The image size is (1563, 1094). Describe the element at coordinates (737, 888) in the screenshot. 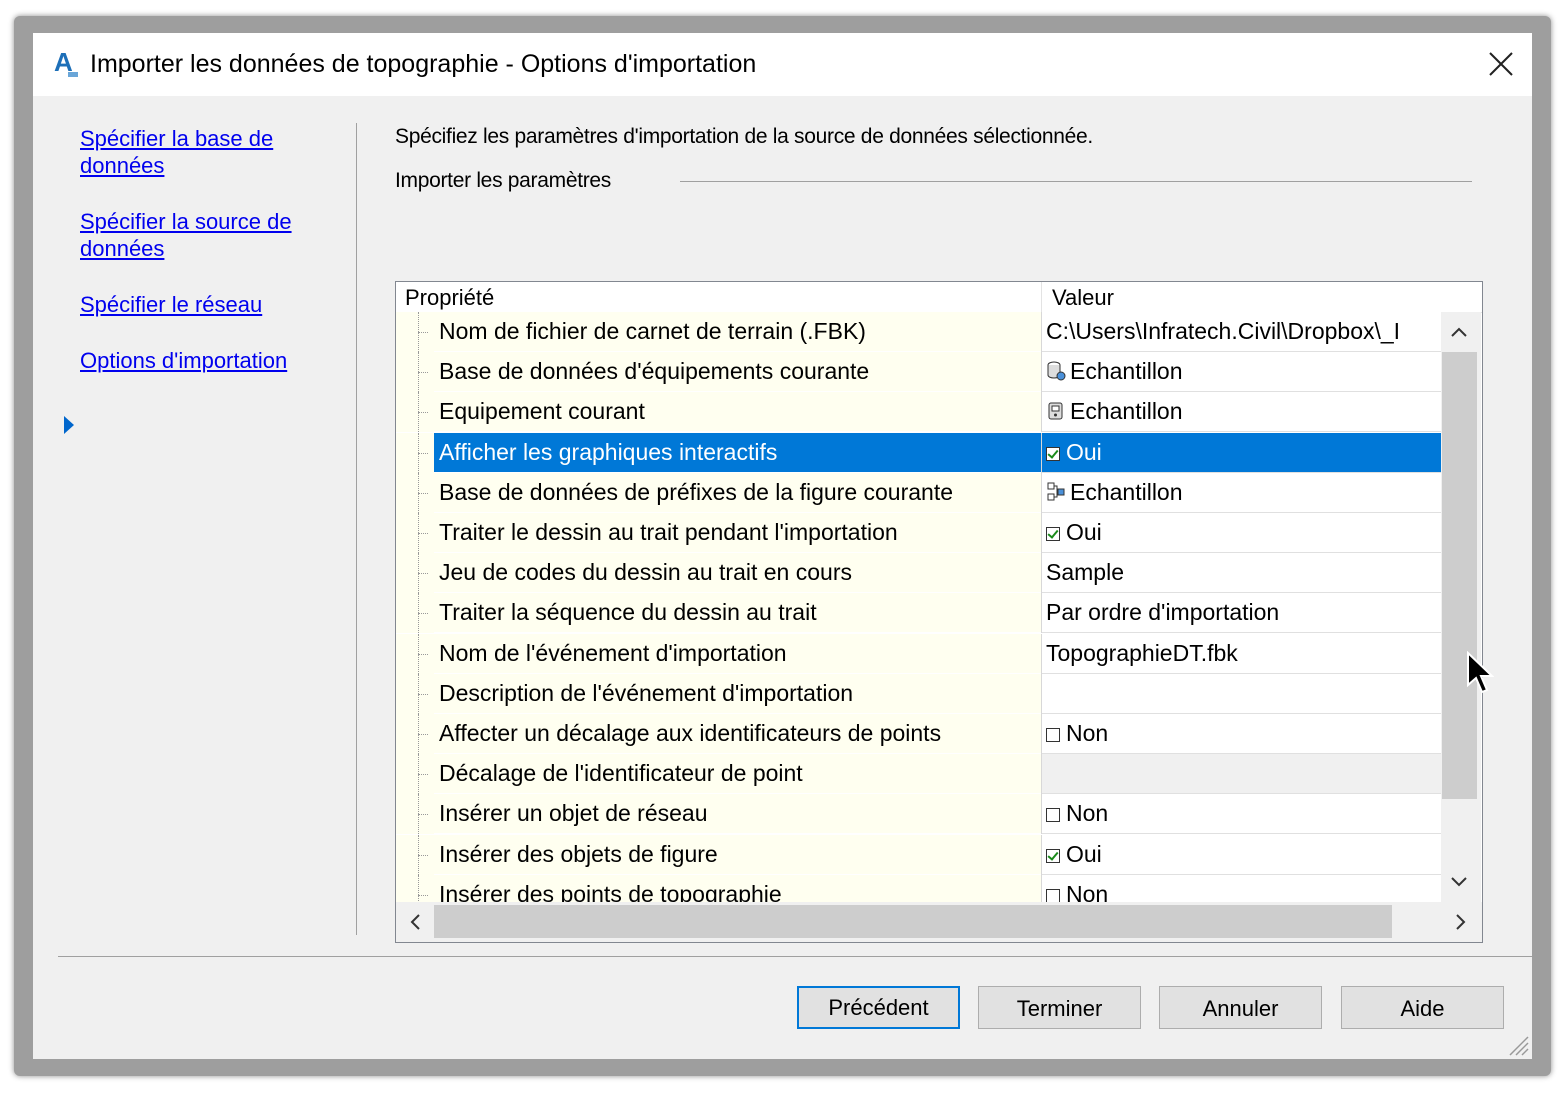

I see `property-name: Insérer des points de topographie` at that location.